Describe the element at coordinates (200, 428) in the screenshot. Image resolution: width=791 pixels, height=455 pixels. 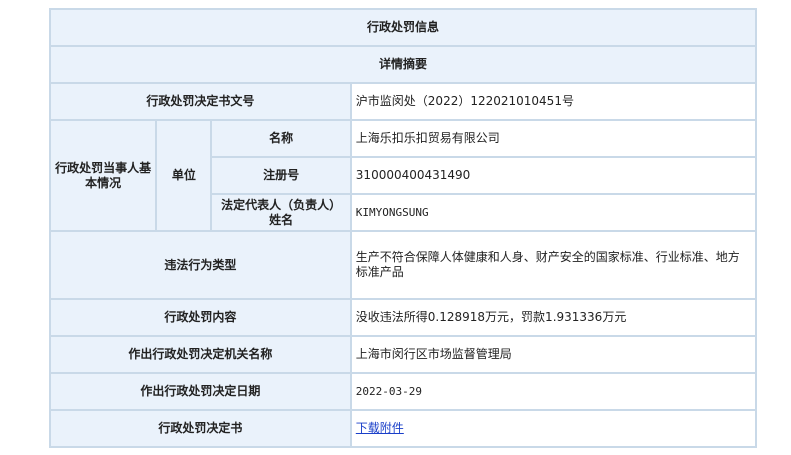
I see `decision-doc-label: 行政处罚决定书` at that location.